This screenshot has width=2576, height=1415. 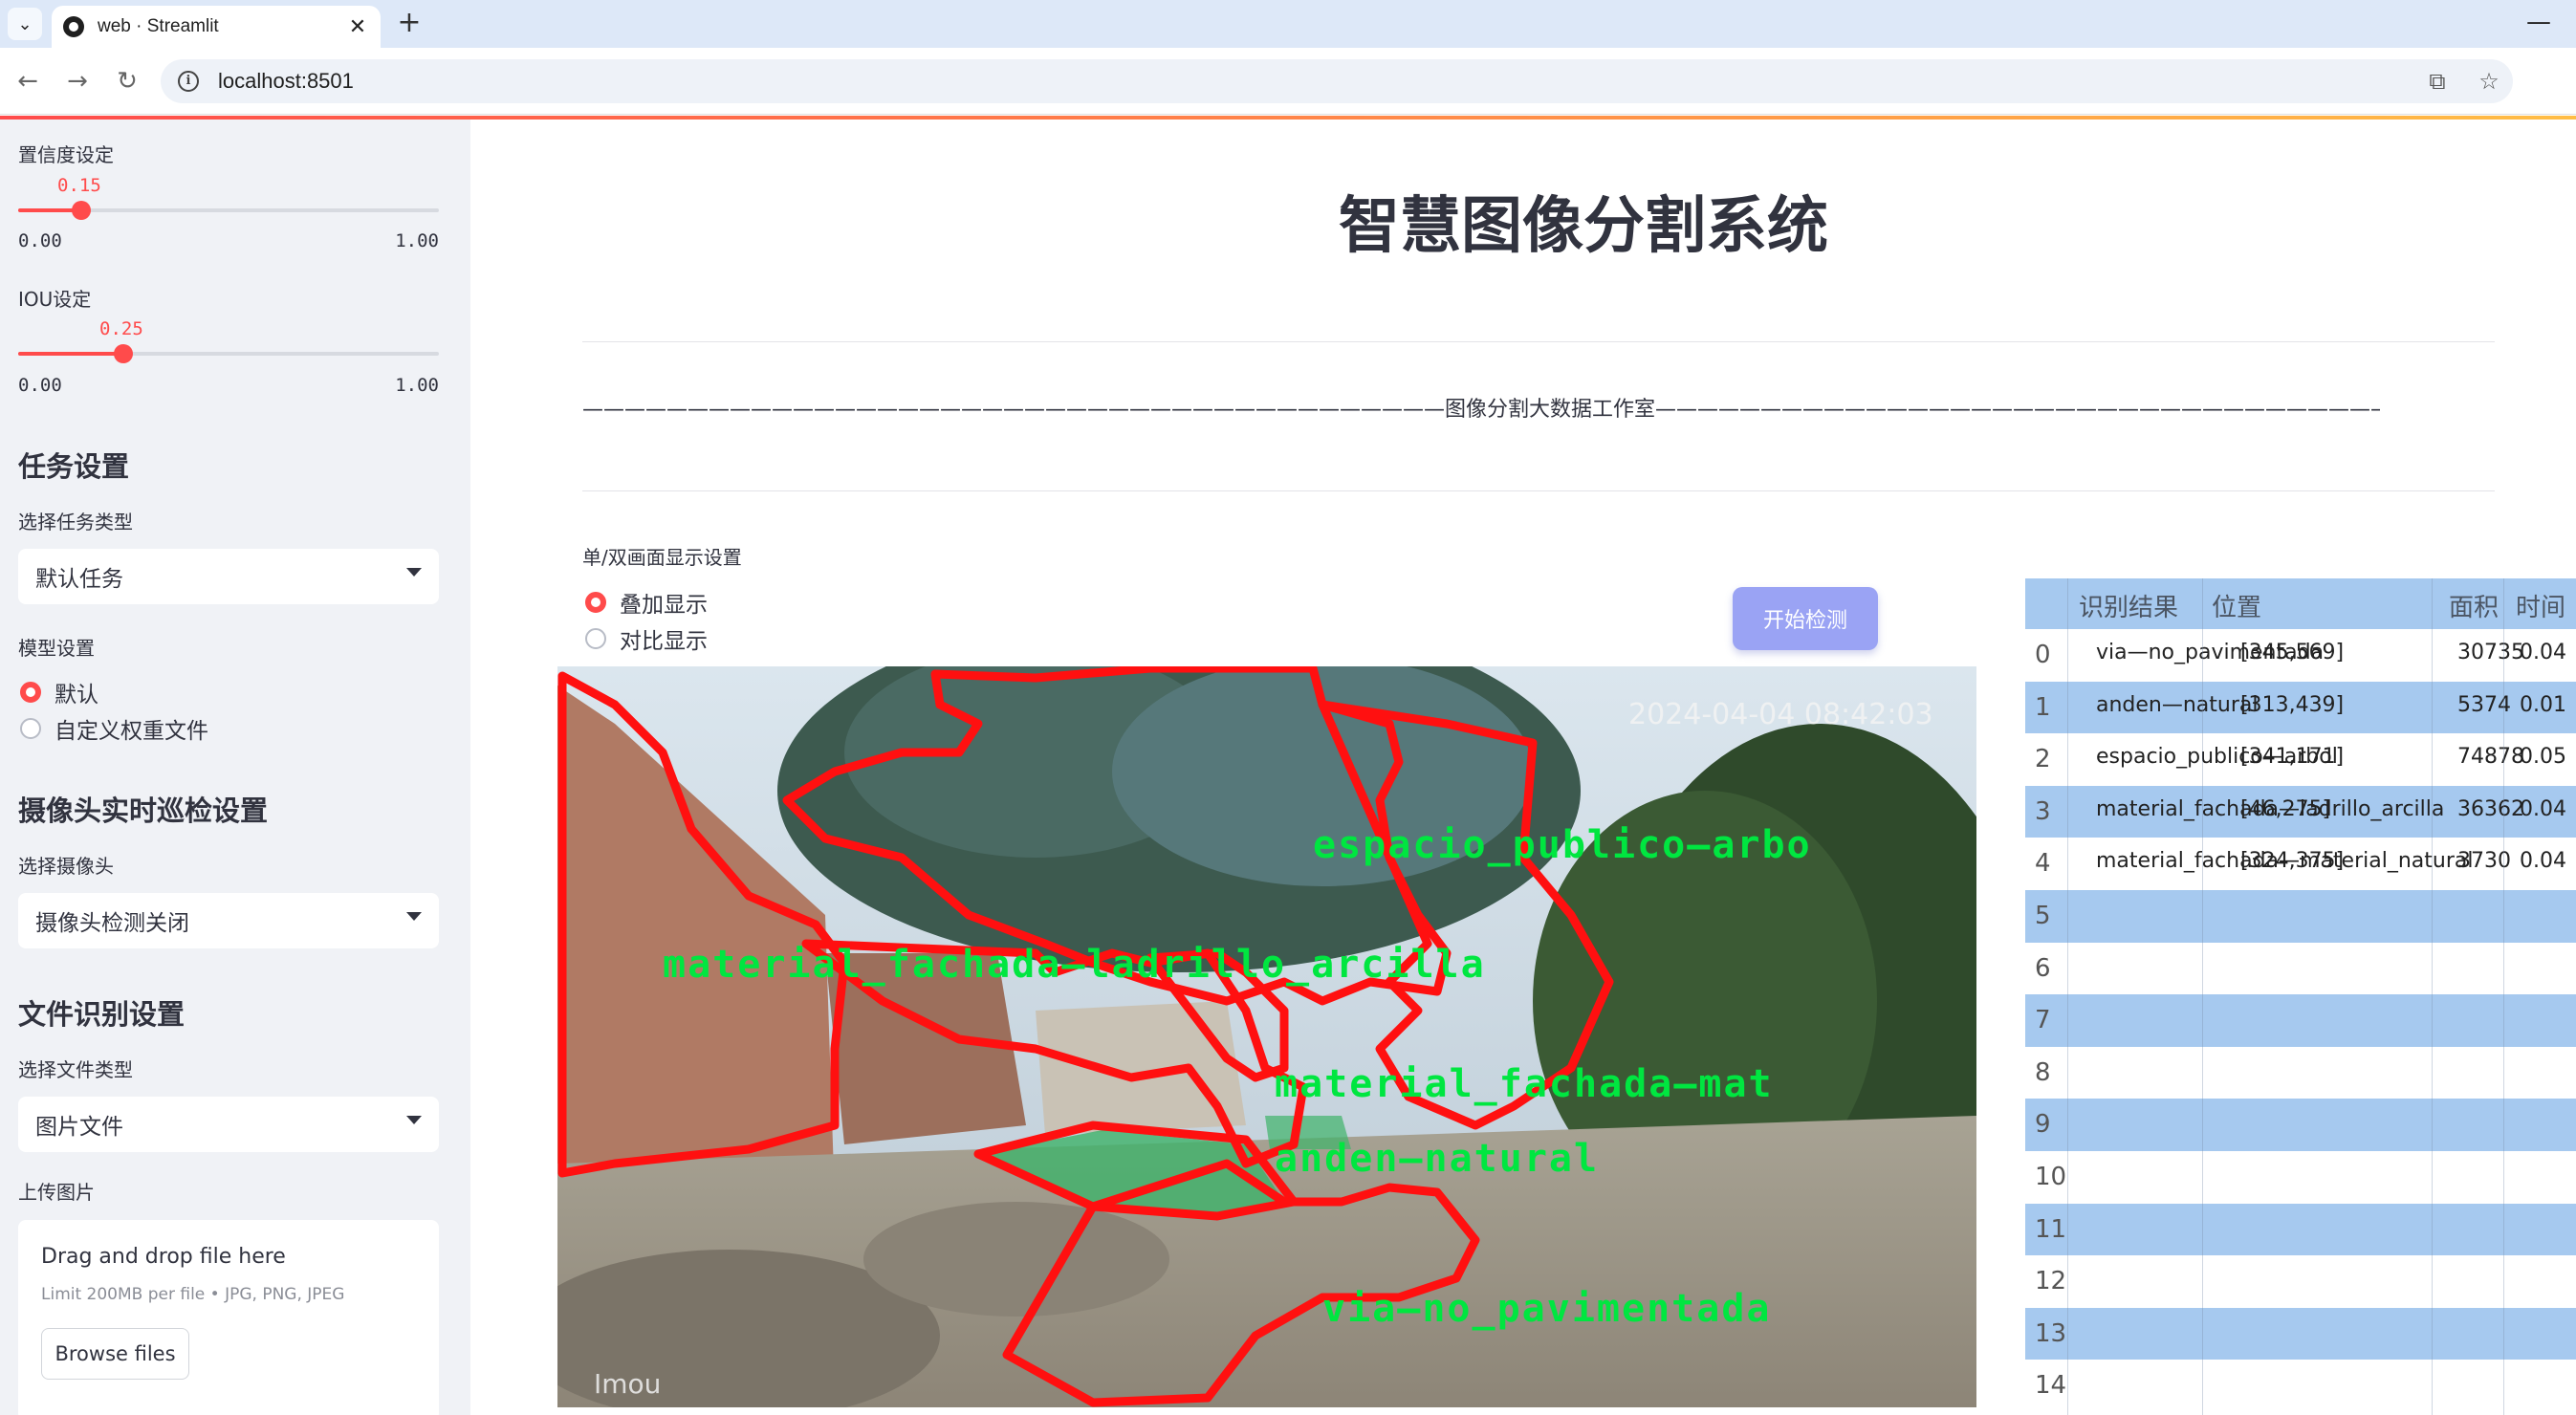 I want to click on row-index: 12, so click(x=2051, y=1281).